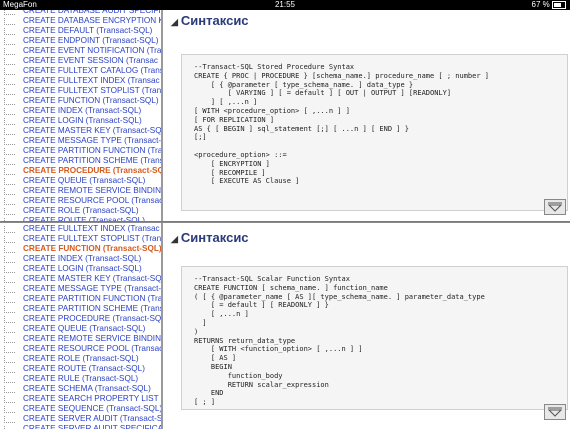  Describe the element at coordinates (81, 61) in the screenshot. I see `sidebar-item: CREATE EVENT SESSION (Transac` at that location.